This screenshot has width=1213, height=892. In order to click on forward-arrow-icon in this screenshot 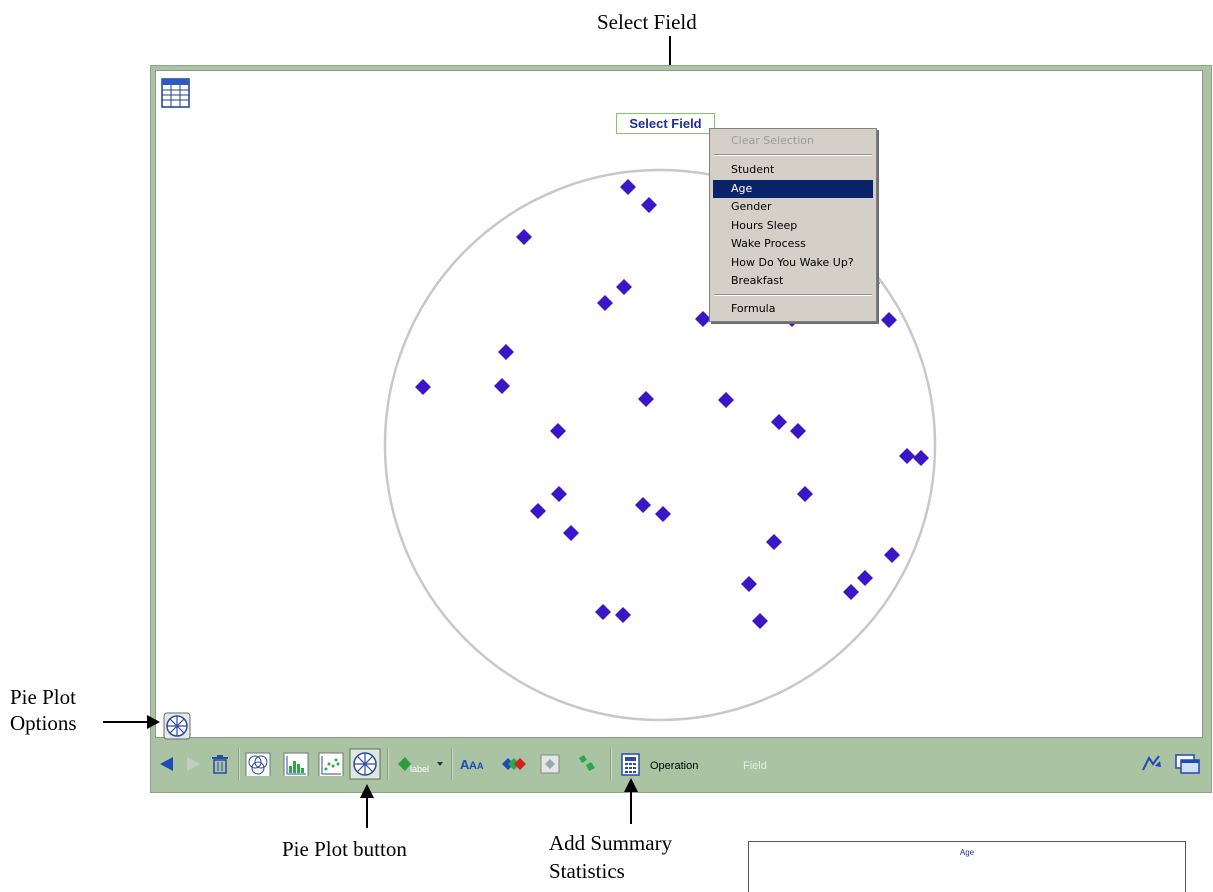, I will do `click(193, 764)`.